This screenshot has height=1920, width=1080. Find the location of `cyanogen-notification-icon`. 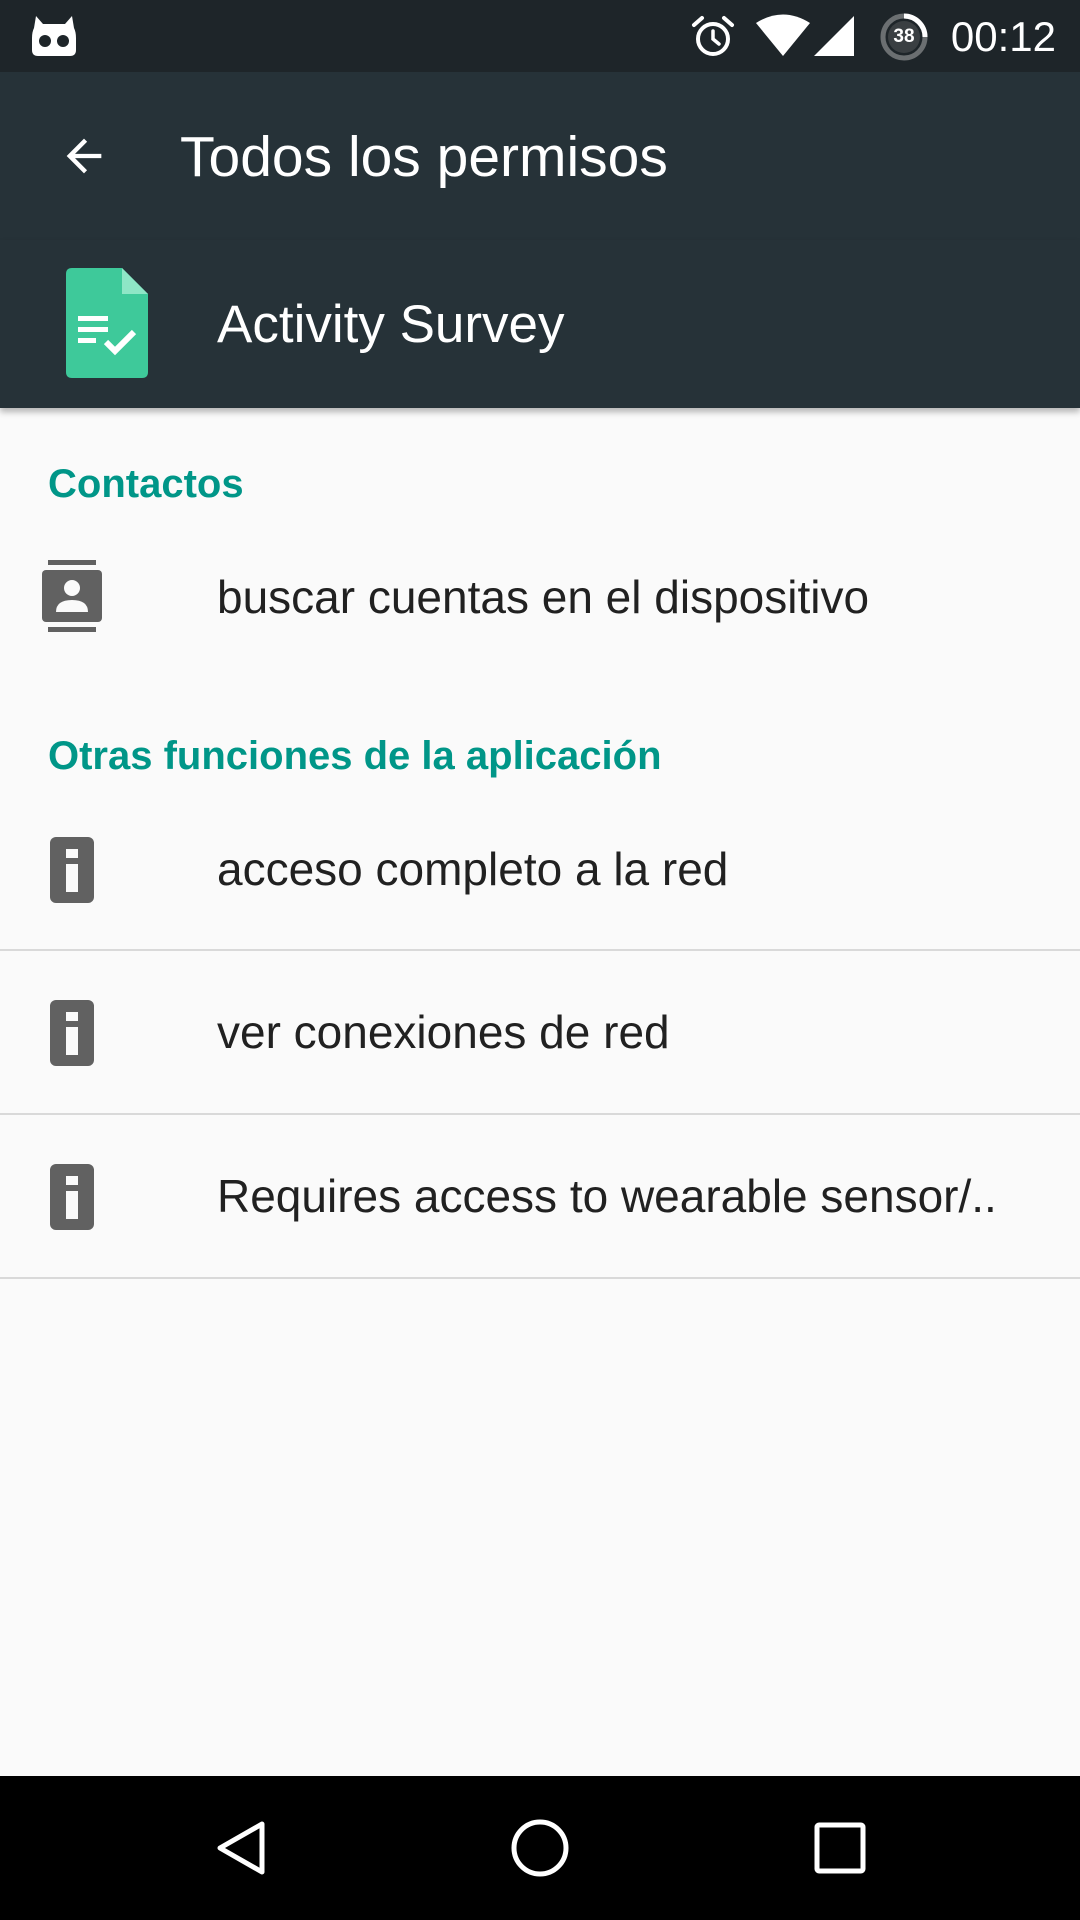

cyanogen-notification-icon is located at coordinates (54, 36).